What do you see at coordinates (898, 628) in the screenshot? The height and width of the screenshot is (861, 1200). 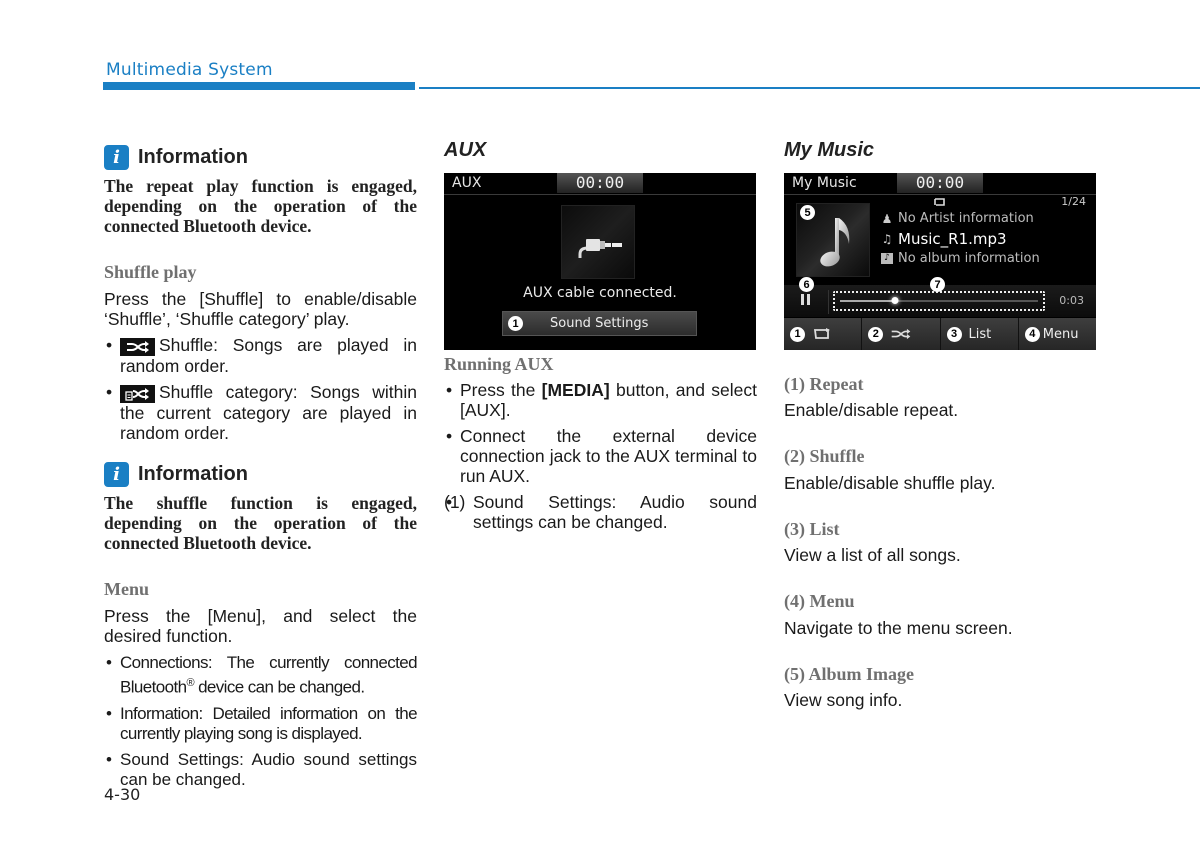 I see `item-text: Navigate to the menu screen.` at bounding box center [898, 628].